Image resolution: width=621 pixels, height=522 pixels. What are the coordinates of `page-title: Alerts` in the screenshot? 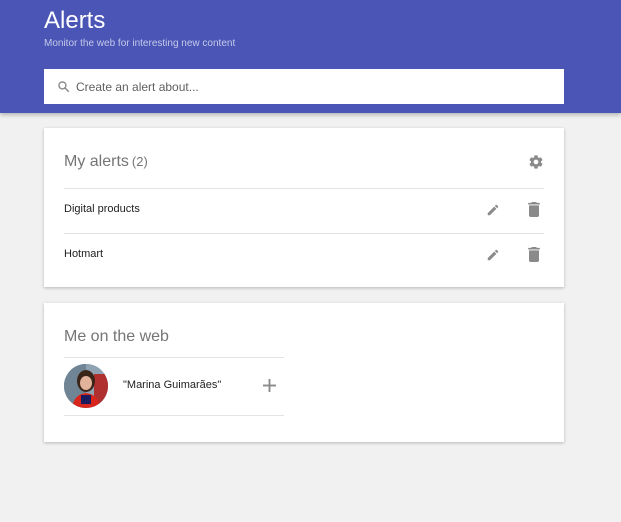 It's located at (75, 20).